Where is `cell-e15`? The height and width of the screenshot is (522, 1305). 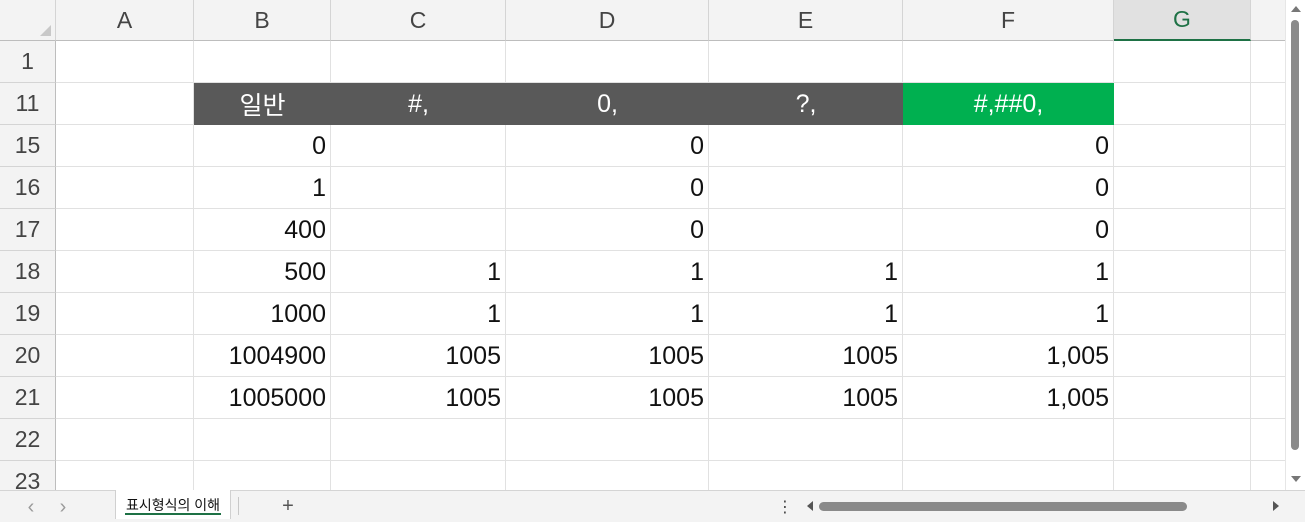
cell-e15 is located at coordinates (806, 146).